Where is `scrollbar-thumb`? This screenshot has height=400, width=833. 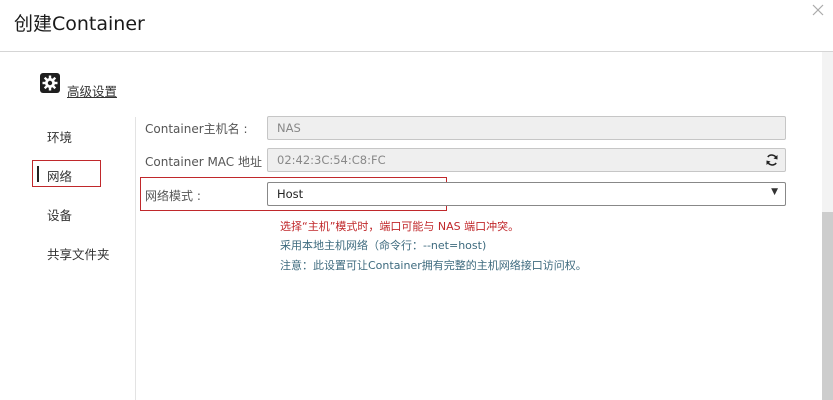 scrollbar-thumb is located at coordinates (827, 306).